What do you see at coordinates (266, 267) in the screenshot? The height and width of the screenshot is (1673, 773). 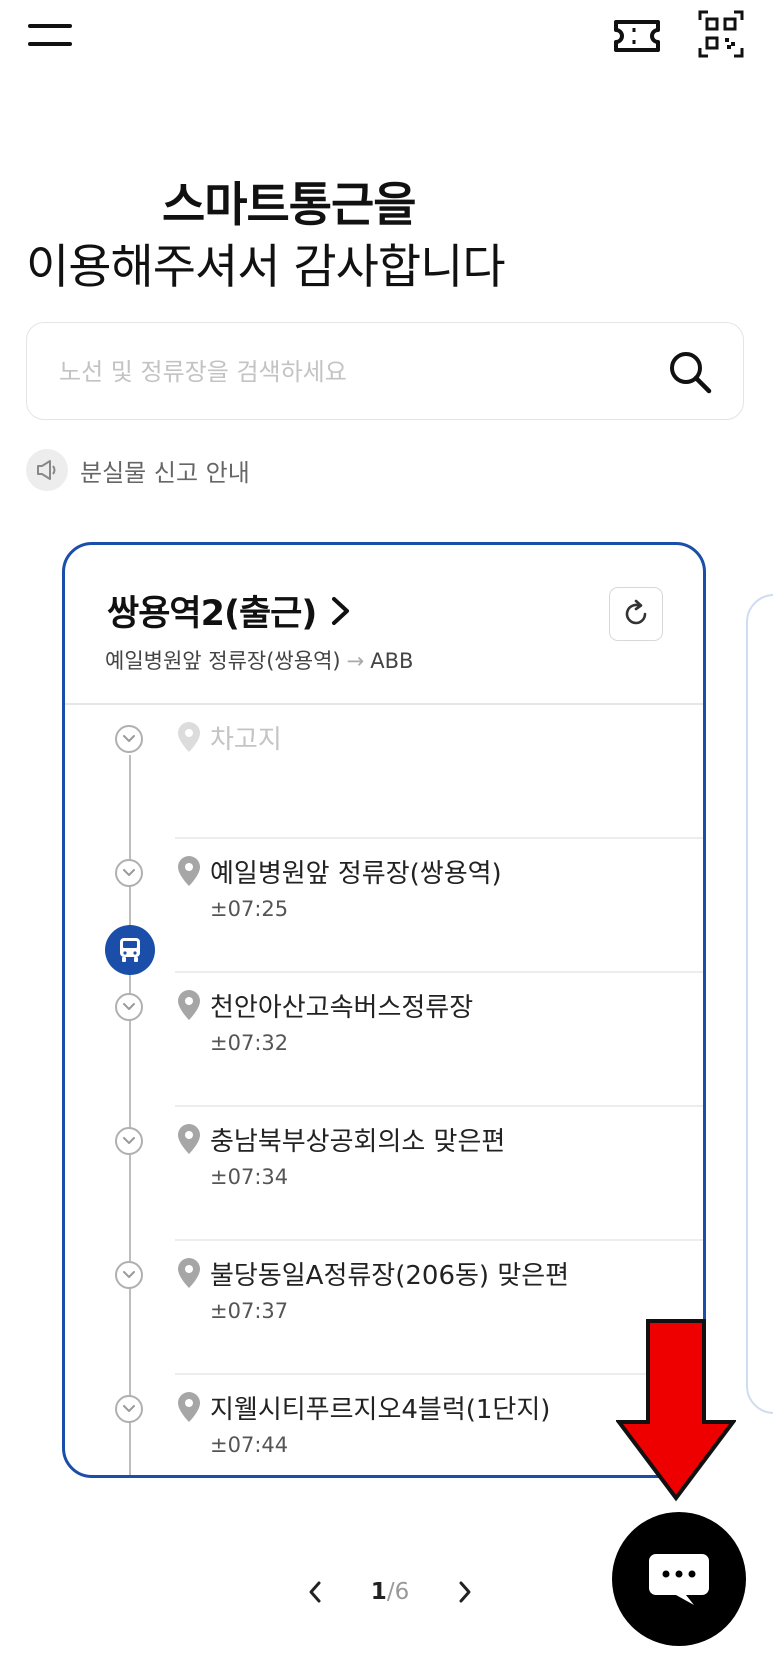 I see `greeting-line-2: 이용해주셔서 감사합니다` at bounding box center [266, 267].